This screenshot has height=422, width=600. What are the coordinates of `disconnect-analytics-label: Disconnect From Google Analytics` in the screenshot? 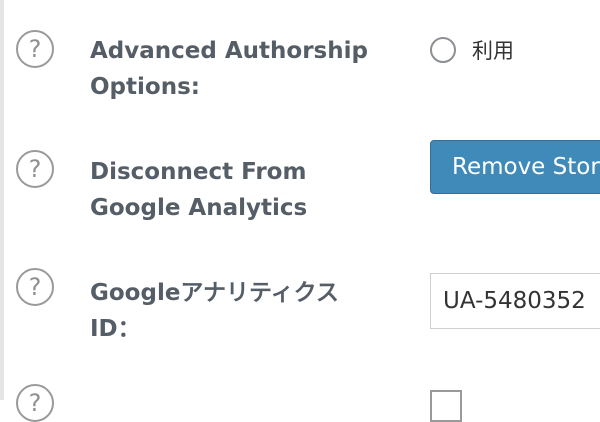 It's located at (199, 190).